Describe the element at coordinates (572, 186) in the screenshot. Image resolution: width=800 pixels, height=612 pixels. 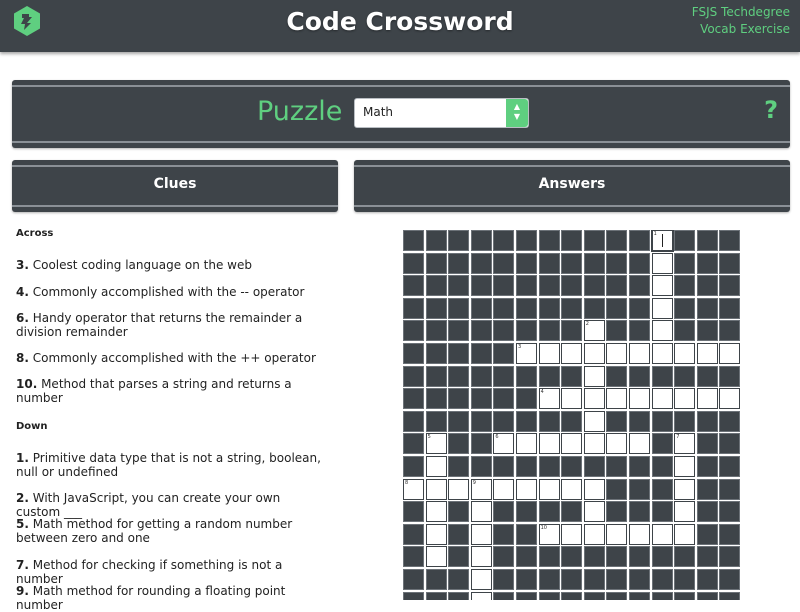
I see `tab-answers: Answers` at that location.